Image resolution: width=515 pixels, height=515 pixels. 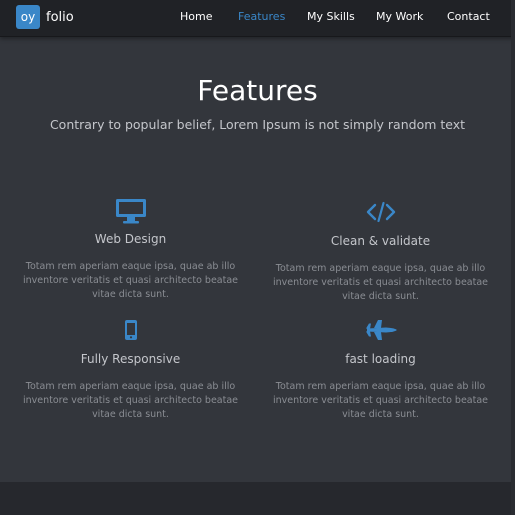 I want to click on nav-my-work: My Work, so click(x=399, y=16).